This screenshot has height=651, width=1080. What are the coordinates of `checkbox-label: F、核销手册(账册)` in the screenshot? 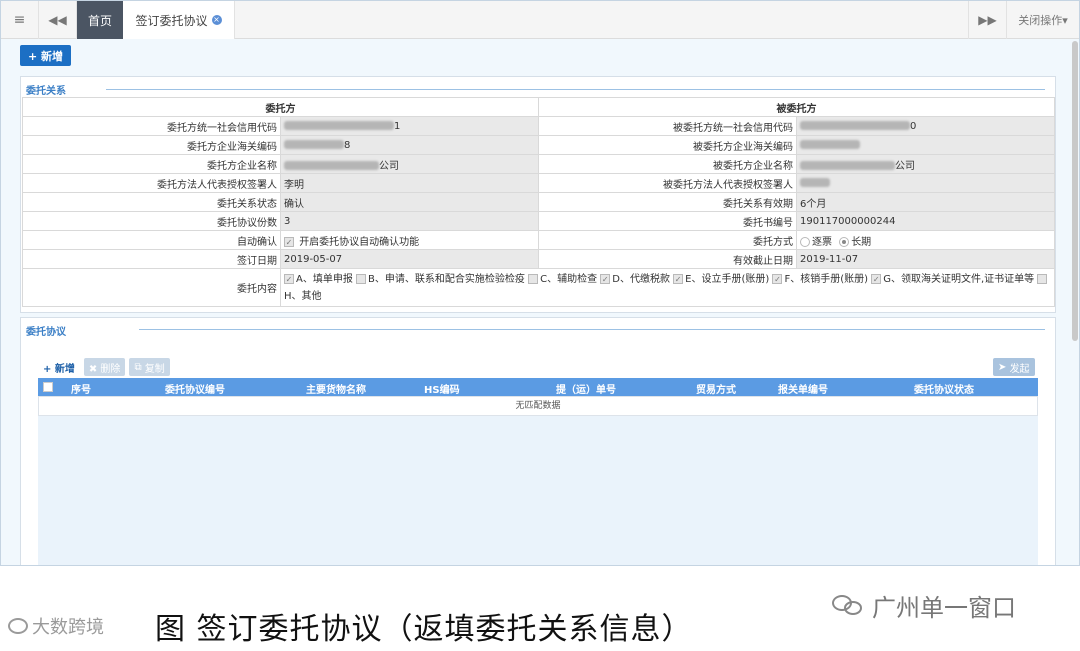 It's located at (826, 279).